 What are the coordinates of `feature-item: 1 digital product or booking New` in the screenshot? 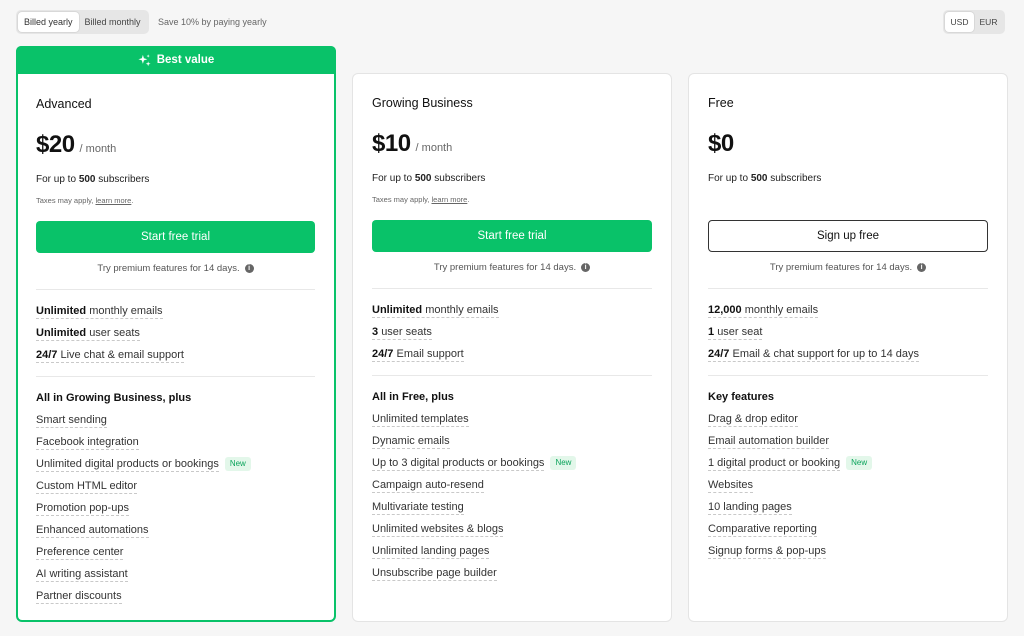 It's located at (848, 463).